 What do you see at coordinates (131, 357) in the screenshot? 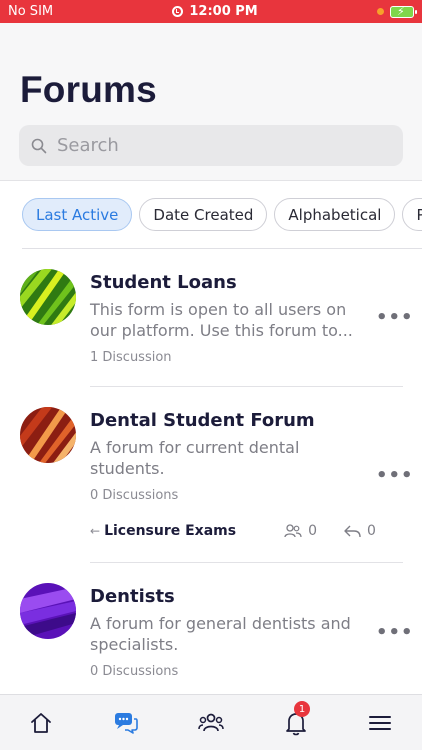
I see `discussion-count: 1 Discussion` at bounding box center [131, 357].